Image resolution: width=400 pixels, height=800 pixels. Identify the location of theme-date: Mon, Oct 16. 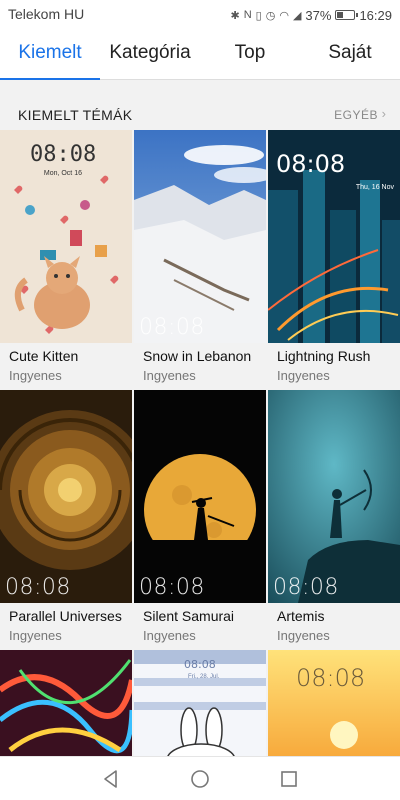
(62, 173).